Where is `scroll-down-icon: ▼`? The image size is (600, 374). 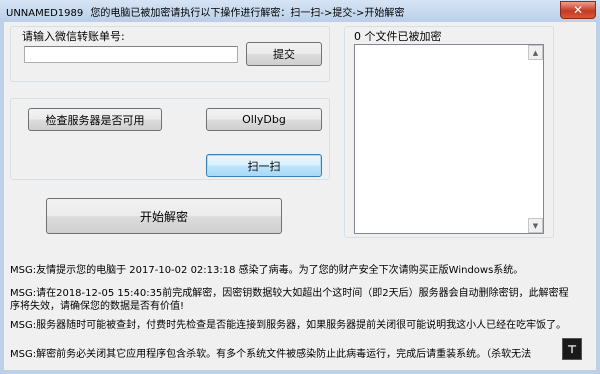 scroll-down-icon: ▼ is located at coordinates (535, 225).